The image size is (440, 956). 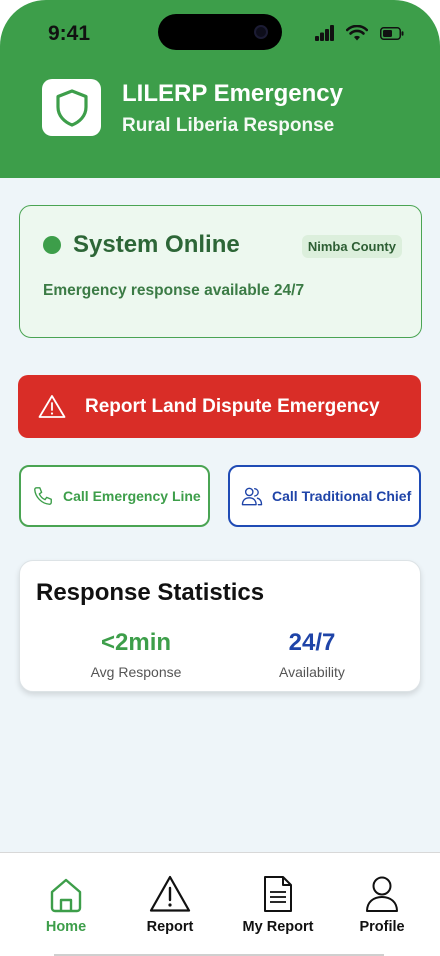 What do you see at coordinates (136, 642) in the screenshot?
I see `stat-value: <2min` at bounding box center [136, 642].